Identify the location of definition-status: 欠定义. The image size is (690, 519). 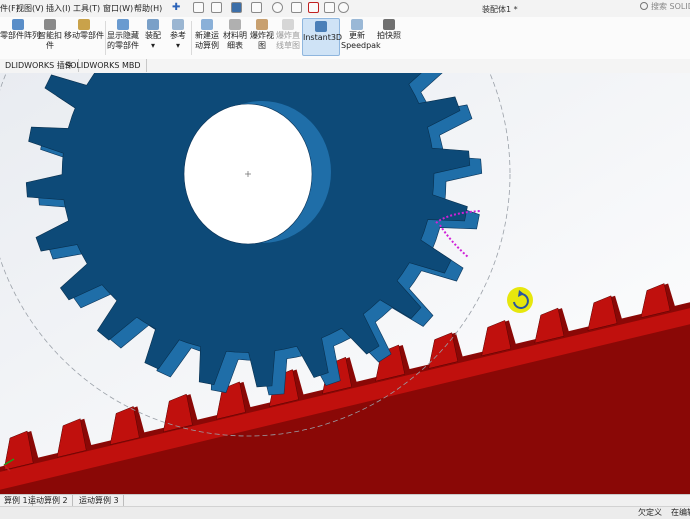
(650, 512).